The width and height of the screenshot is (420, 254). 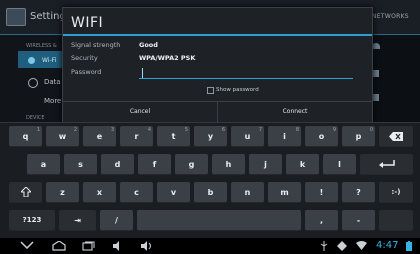 I want to click on dialog-title: WIFI, so click(x=87, y=23).